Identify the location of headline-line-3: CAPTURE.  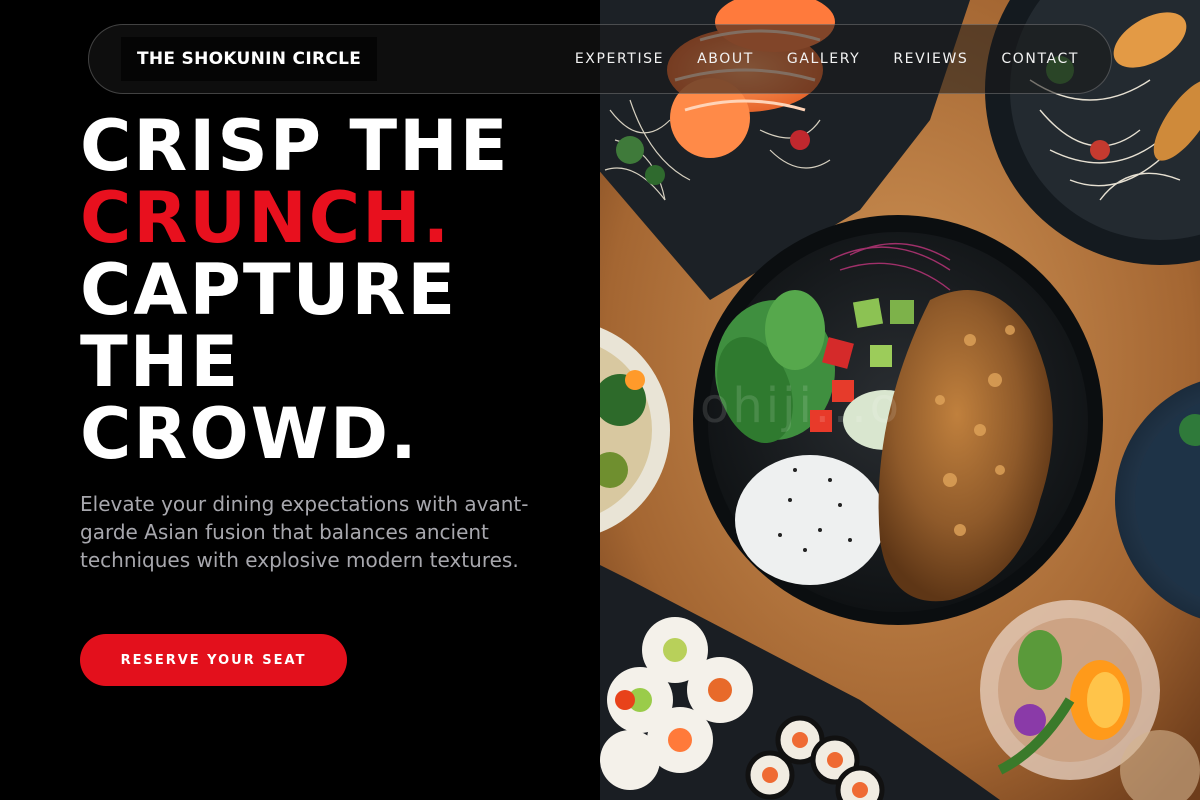
(269, 290).